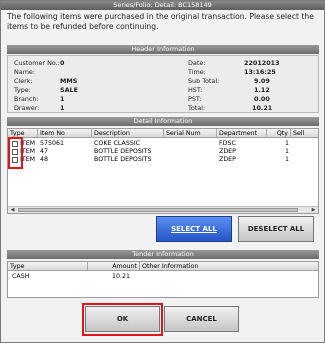 The height and width of the screenshot is (343, 325). I want to click on tender-table-header: Type Amount Other Information, so click(163, 266).